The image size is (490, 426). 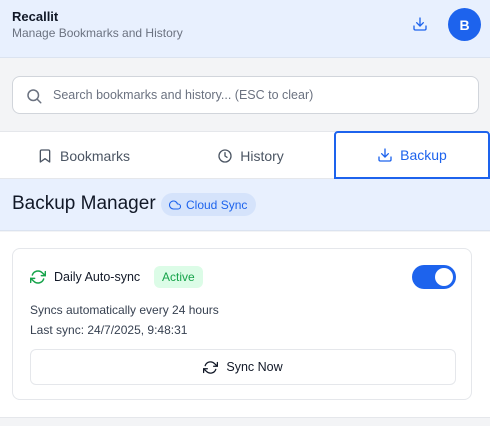 I want to click on search-box, so click(x=245, y=95).